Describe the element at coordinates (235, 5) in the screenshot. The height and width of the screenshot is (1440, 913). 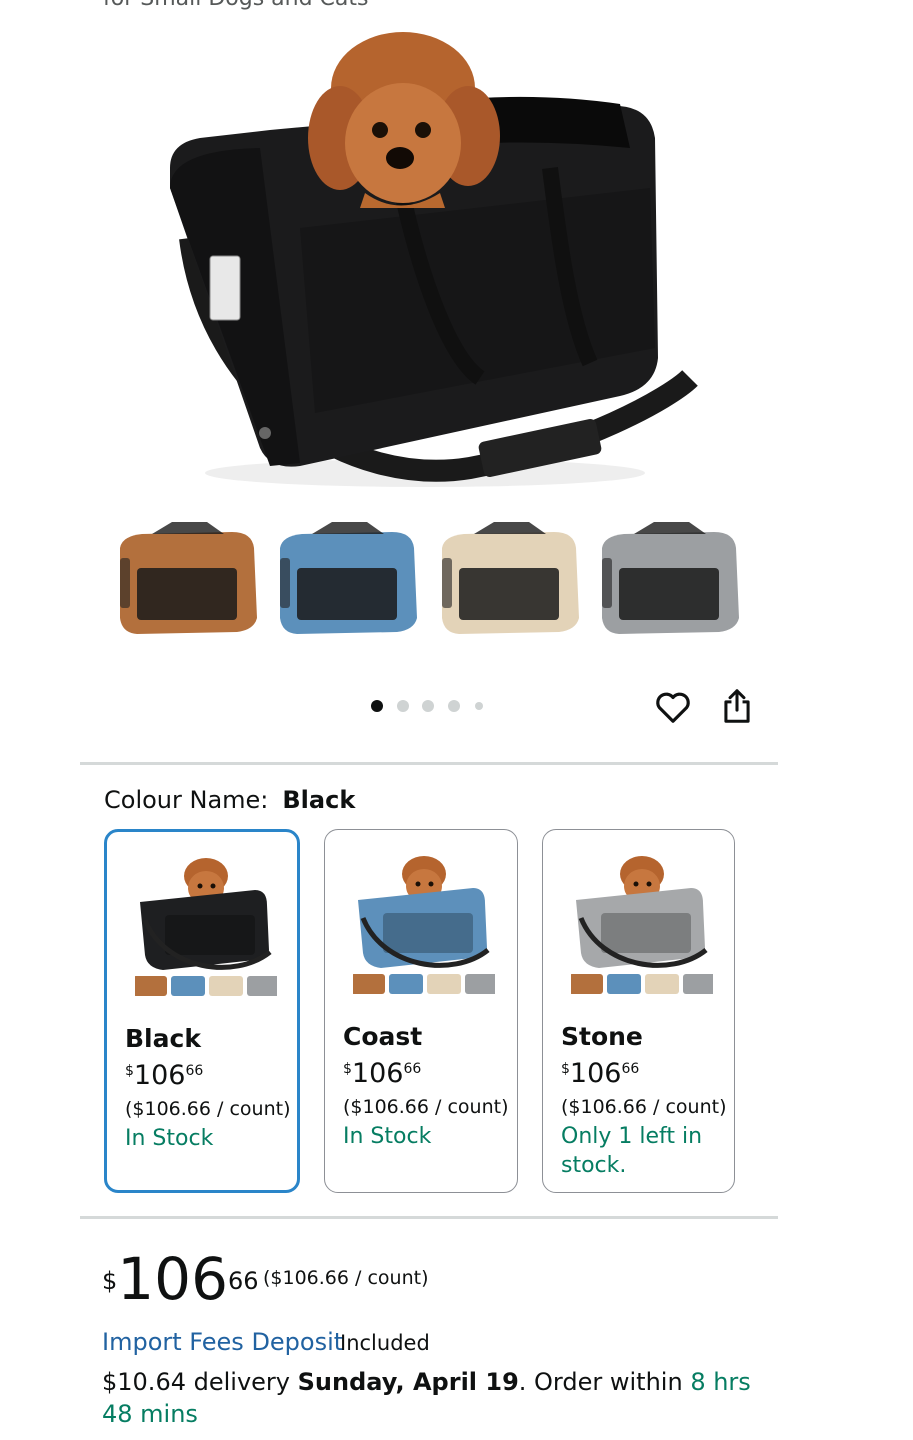
I see `product-subtitle: for Small Dogs and Cats` at that location.